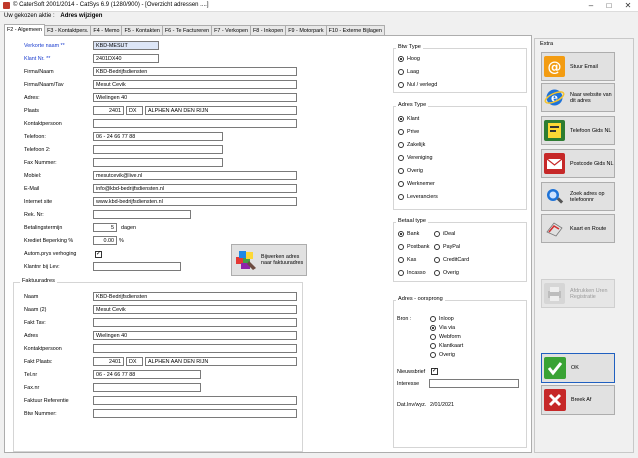 This screenshot has width=638, height=458. Describe the element at coordinates (442, 328) in the screenshot. I see `bron-viavia-radio: Via via` at that location.